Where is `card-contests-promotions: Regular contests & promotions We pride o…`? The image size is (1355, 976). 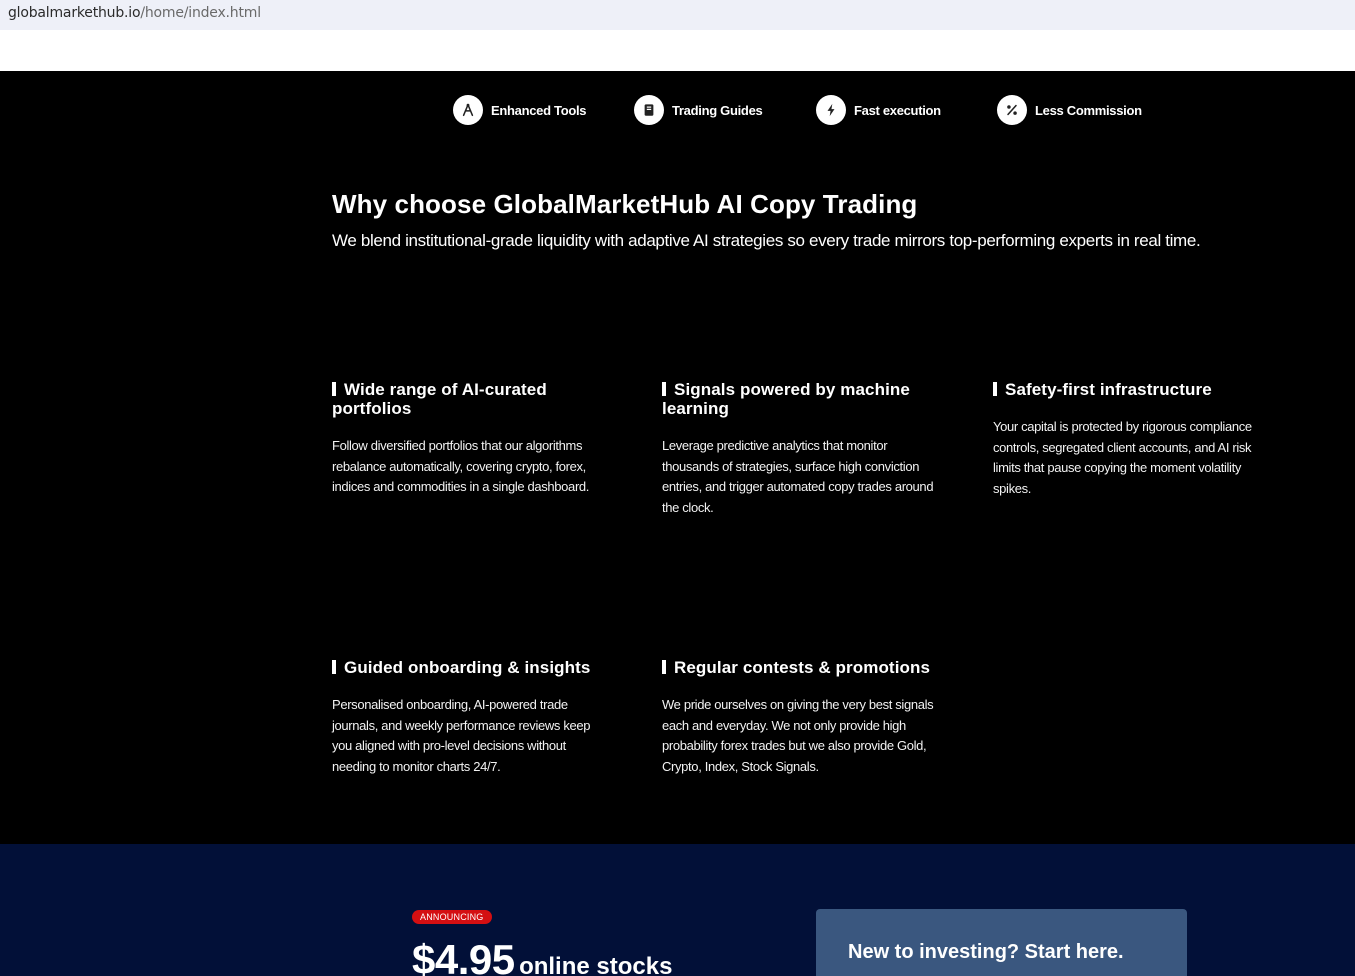
card-contests-promotions: Regular contests & promotions We pride o… is located at coordinates (802, 717).